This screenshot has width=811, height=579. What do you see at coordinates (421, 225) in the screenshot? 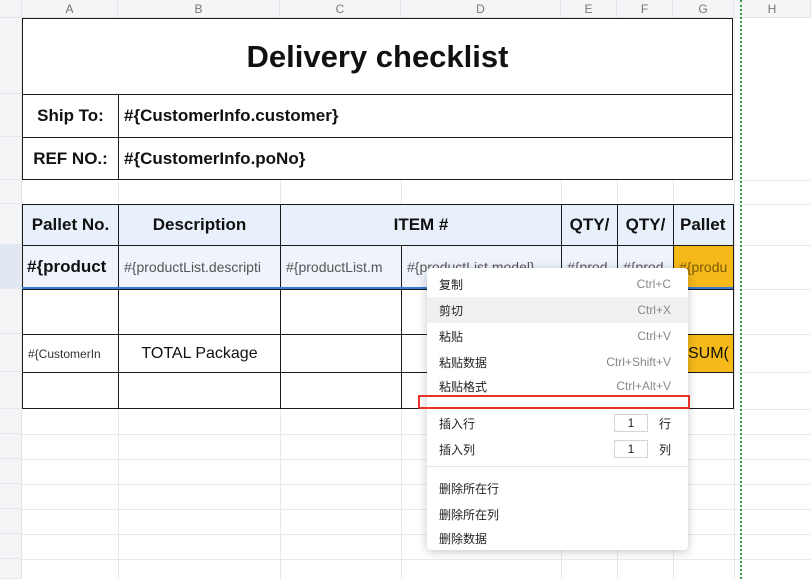
I see `header-item: ITEM #` at bounding box center [421, 225].